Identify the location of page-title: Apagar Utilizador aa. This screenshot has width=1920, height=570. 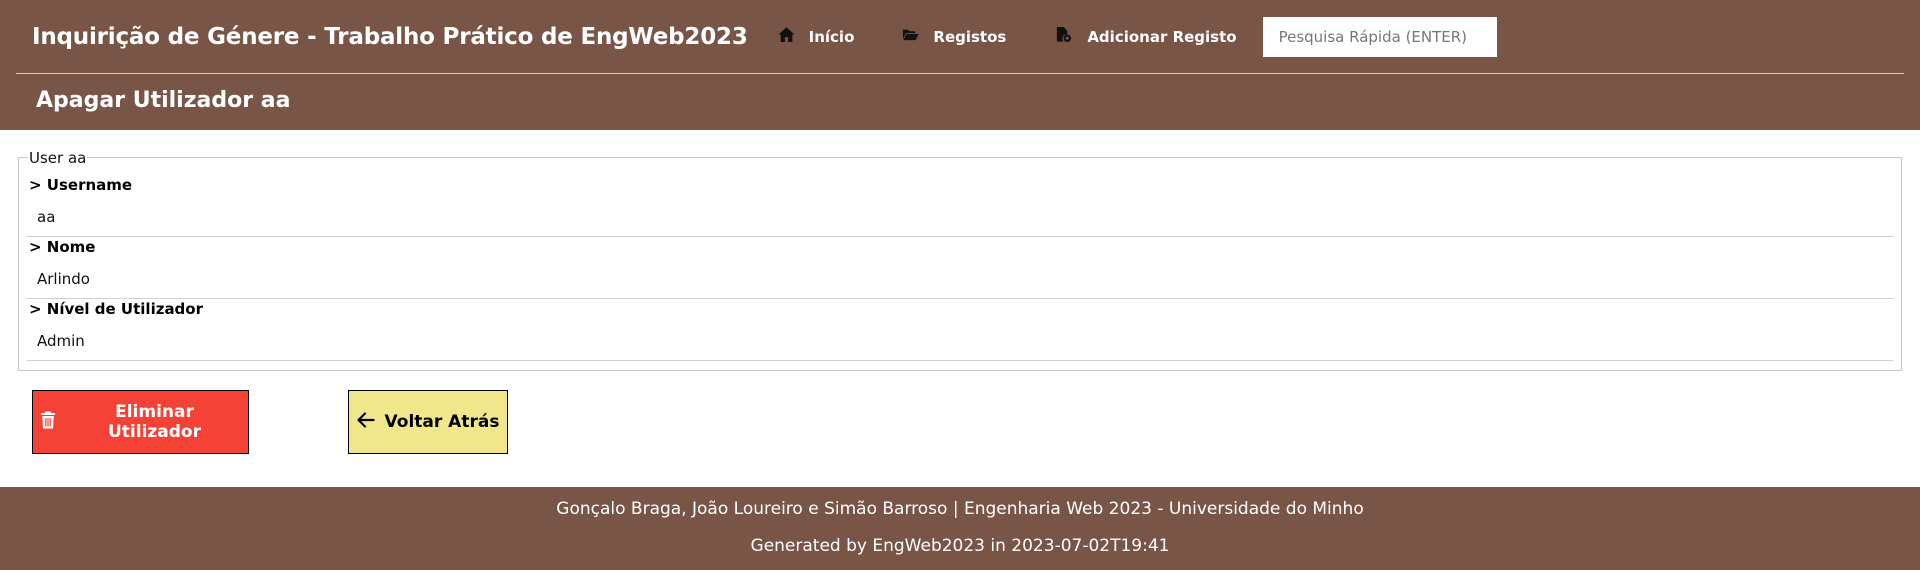
(163, 100).